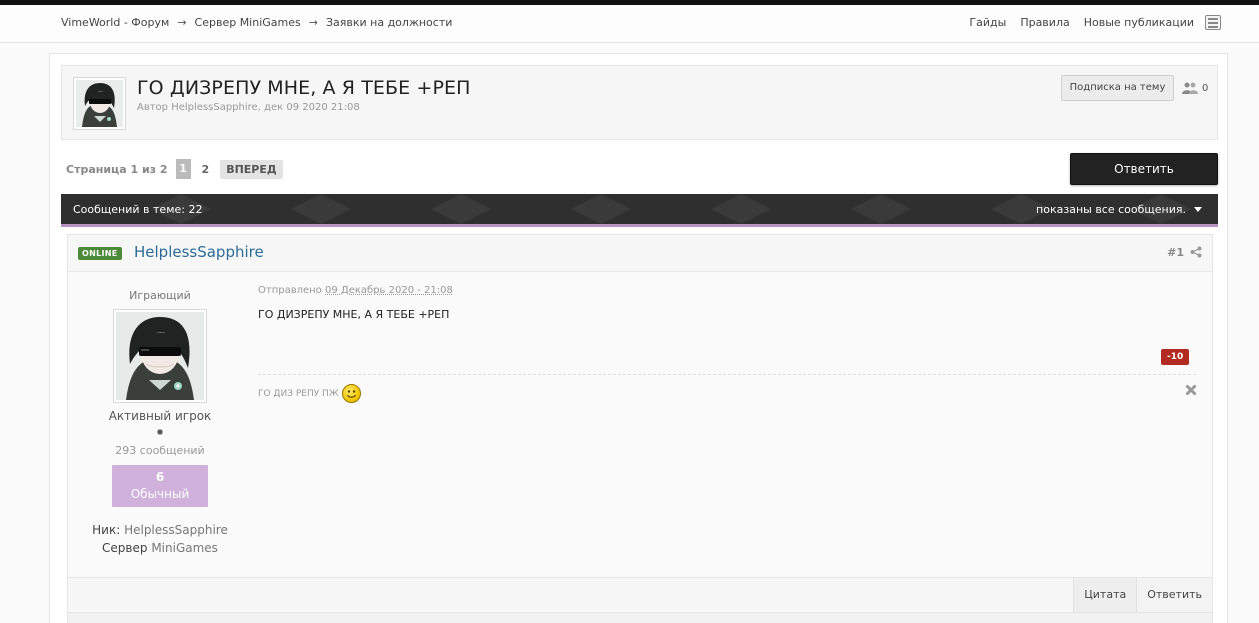 This screenshot has height=623, width=1259. What do you see at coordinates (727, 374) in the screenshot?
I see `signature-divider` at bounding box center [727, 374].